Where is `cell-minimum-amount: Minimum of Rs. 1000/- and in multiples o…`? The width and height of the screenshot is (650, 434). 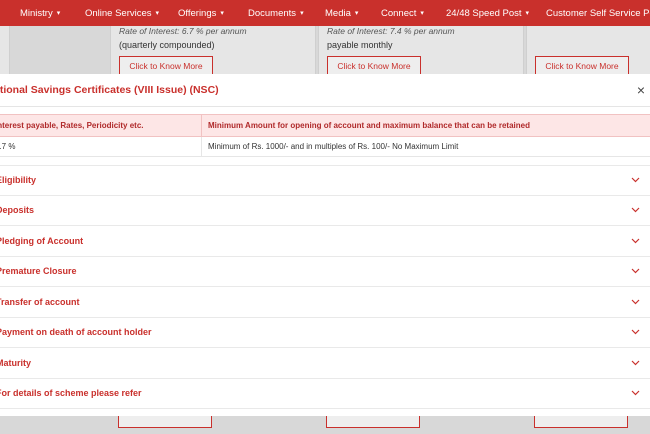
cell-minimum-amount: Minimum of Rs. 1000/- and in multiples o… is located at coordinates (333, 146).